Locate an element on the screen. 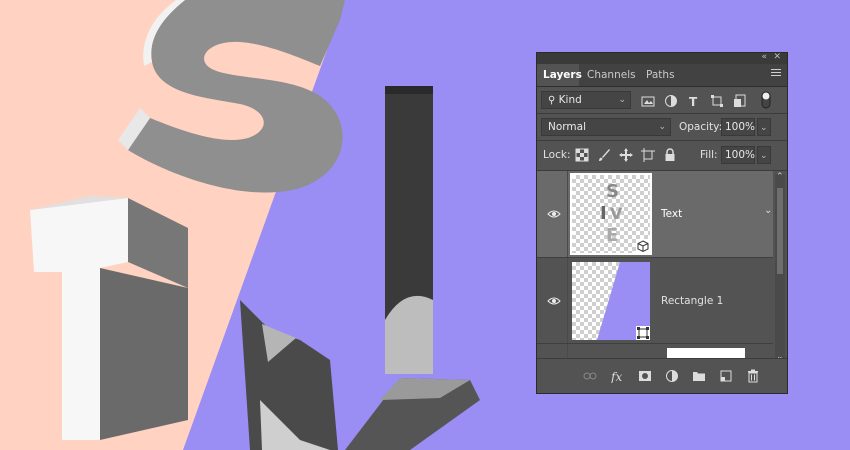  svg-text: E is located at coordinates (612, 235).